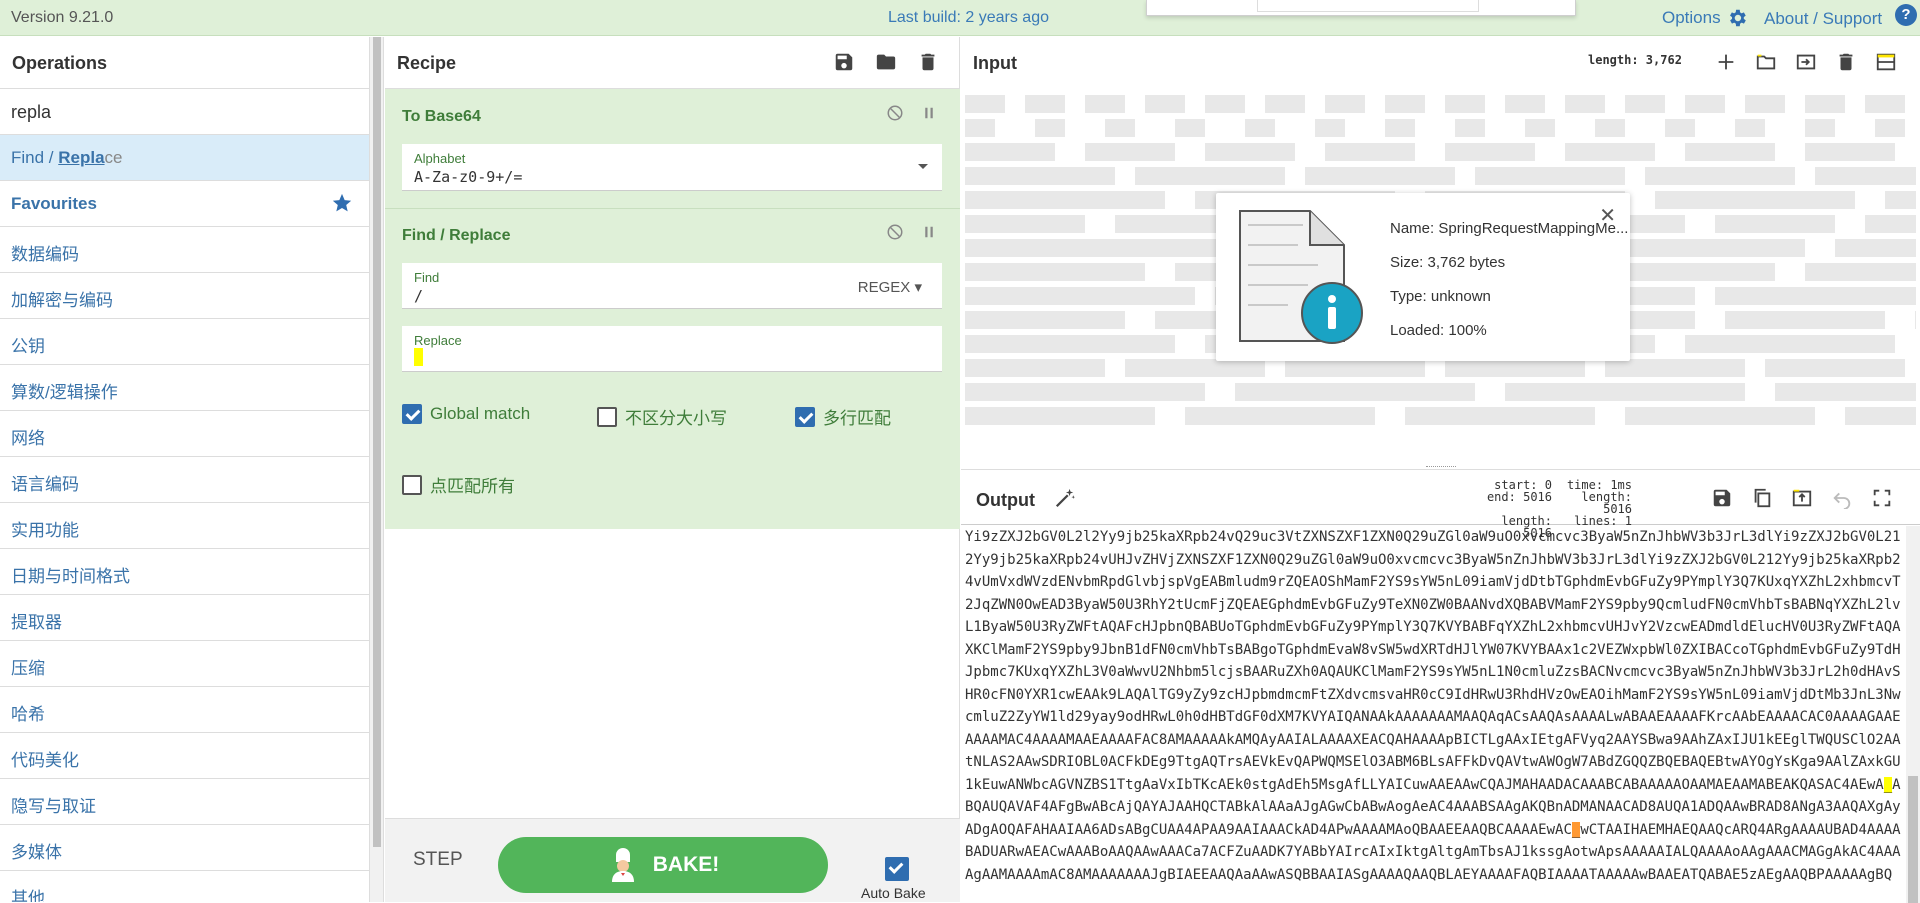 The image size is (1920, 903). I want to click on find-field: Find / REGEX ▾, so click(672, 286).